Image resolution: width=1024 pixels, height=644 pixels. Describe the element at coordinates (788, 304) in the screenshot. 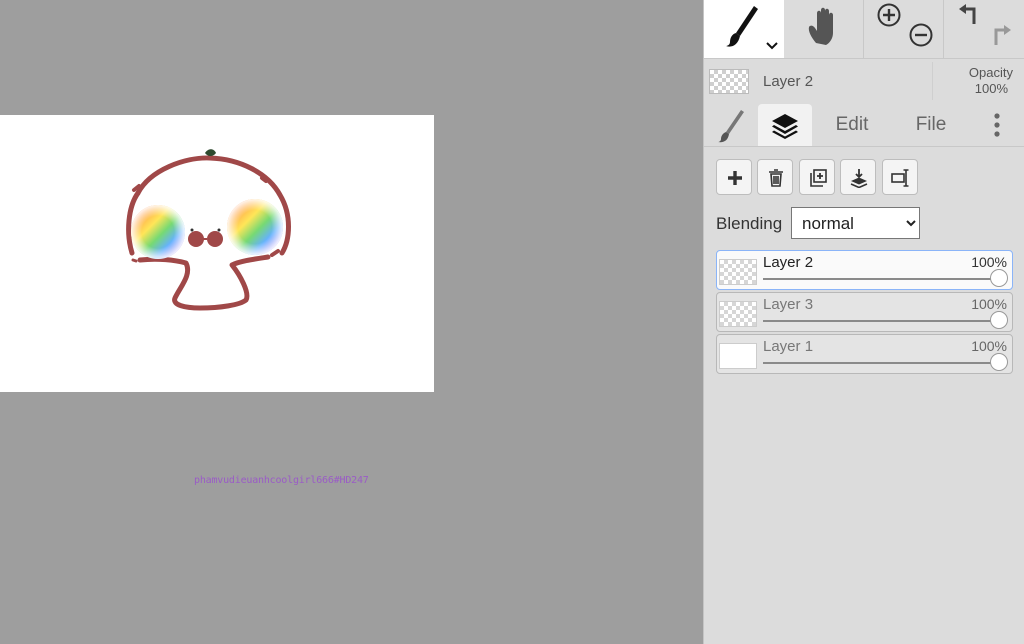

I see `layer-name: Layer 3` at that location.